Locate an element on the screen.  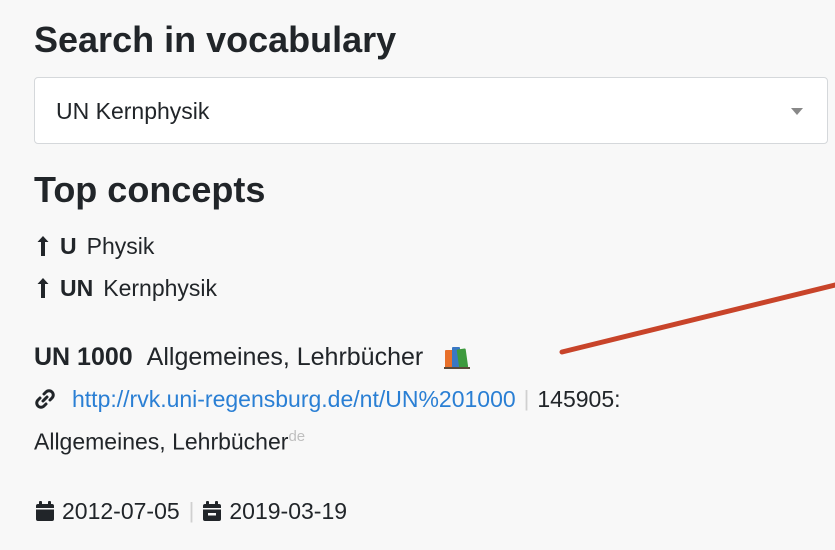
language-tag: de is located at coordinates (297, 436).